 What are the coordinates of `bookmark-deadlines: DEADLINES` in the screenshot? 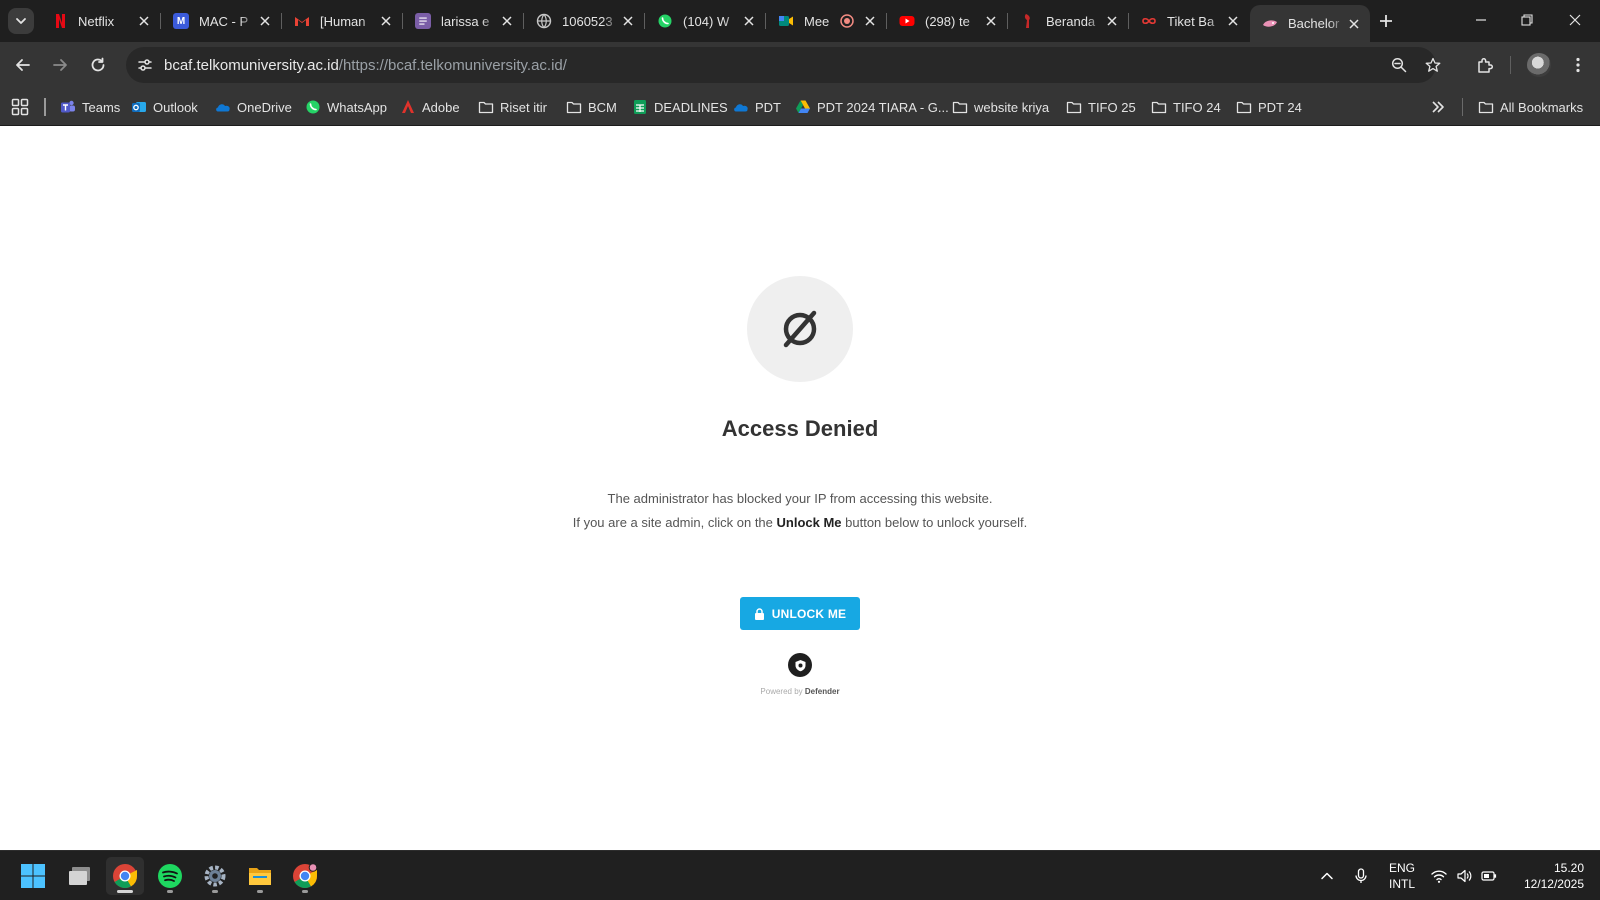 It's located at (680, 107).